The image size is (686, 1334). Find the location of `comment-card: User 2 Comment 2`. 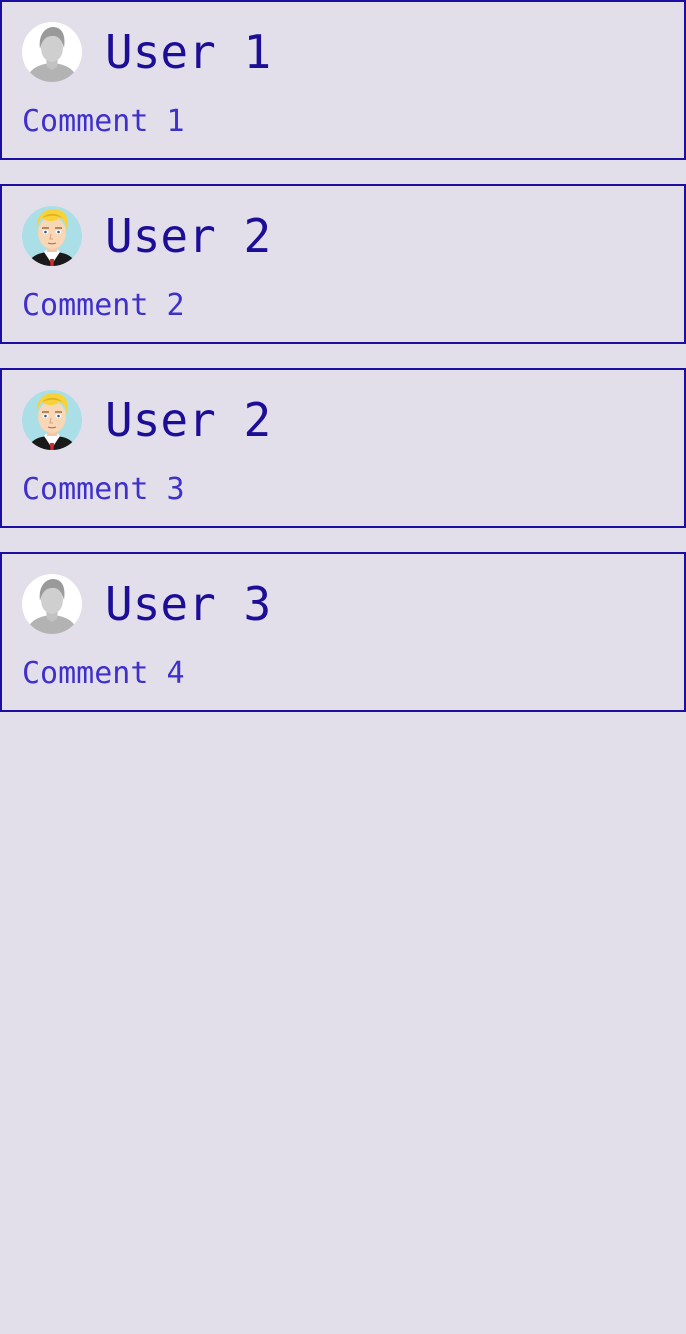

comment-card: User 2 Comment 2 is located at coordinates (343, 264).